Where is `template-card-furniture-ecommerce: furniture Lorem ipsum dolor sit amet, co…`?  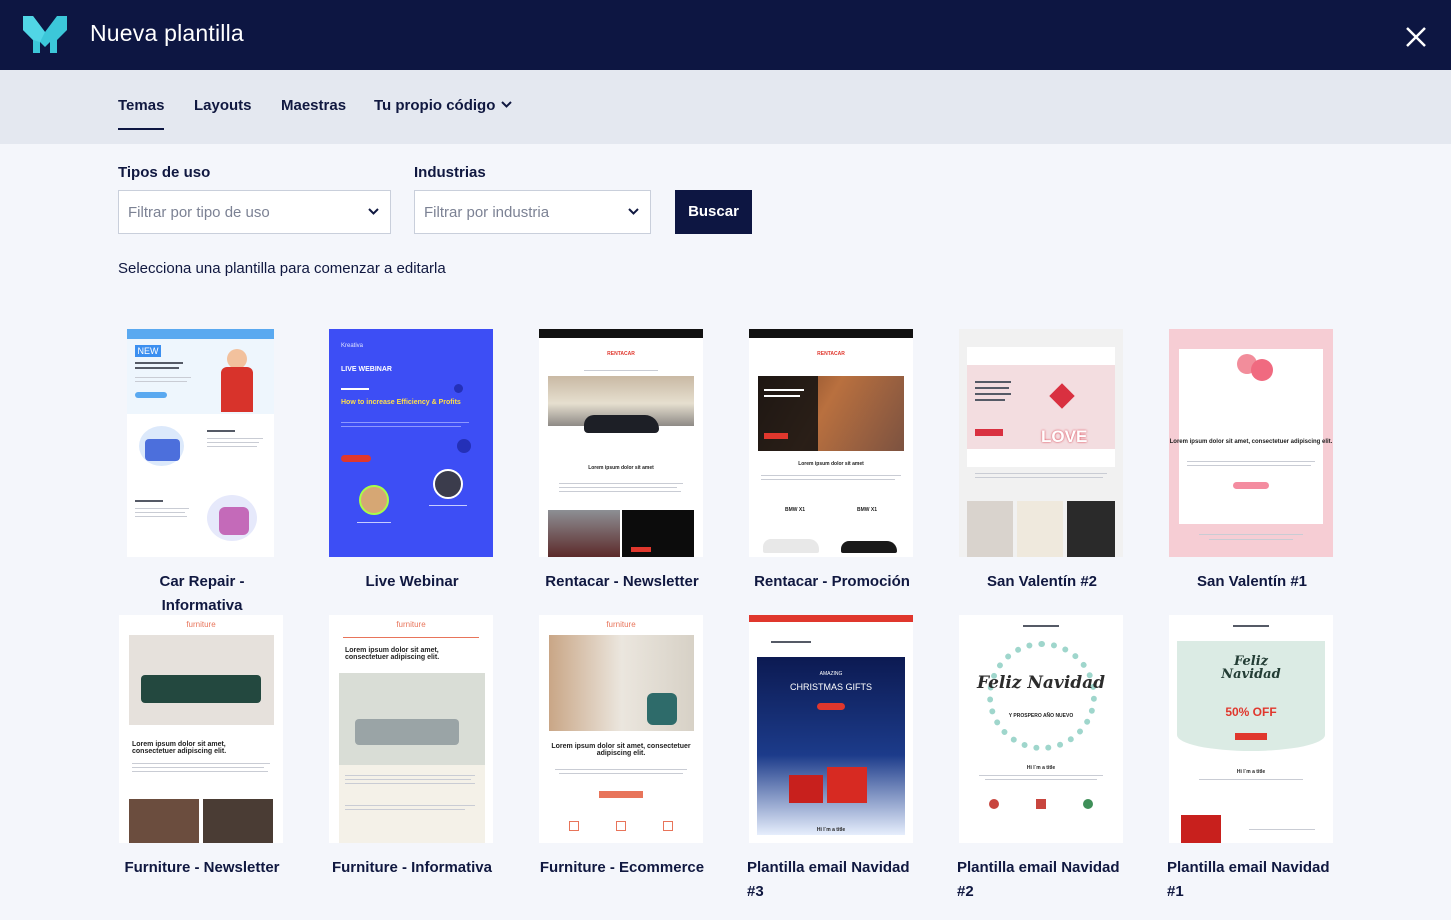 template-card-furniture-ecommerce: furniture Lorem ipsum dolor sit amet, co… is located at coordinates (622, 760).